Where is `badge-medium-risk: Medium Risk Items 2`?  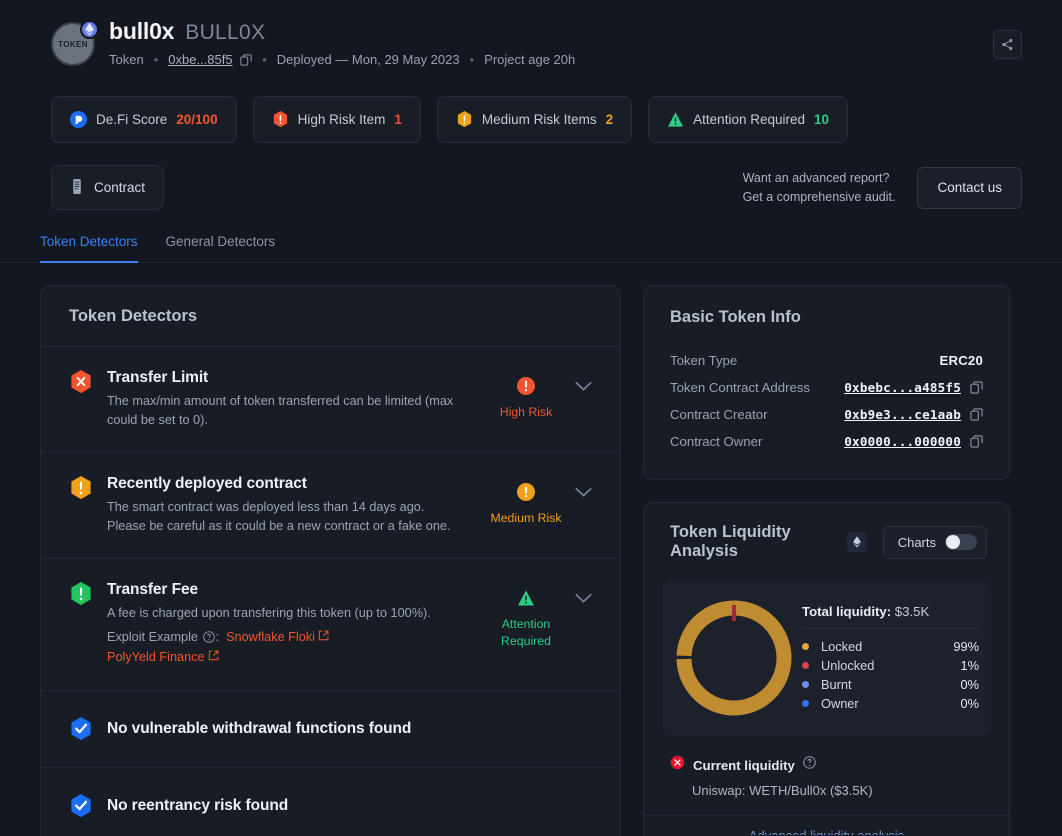
badge-medium-risk: Medium Risk Items 2 is located at coordinates (534, 119).